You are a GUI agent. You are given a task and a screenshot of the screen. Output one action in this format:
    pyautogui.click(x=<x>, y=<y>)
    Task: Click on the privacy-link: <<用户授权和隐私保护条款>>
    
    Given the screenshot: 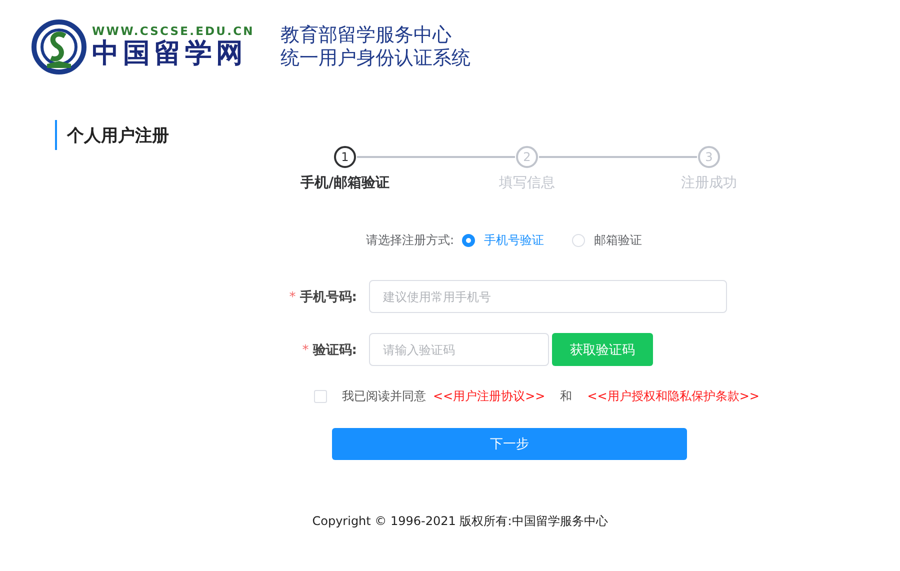 What is the action you would take?
    pyautogui.click(x=673, y=396)
    